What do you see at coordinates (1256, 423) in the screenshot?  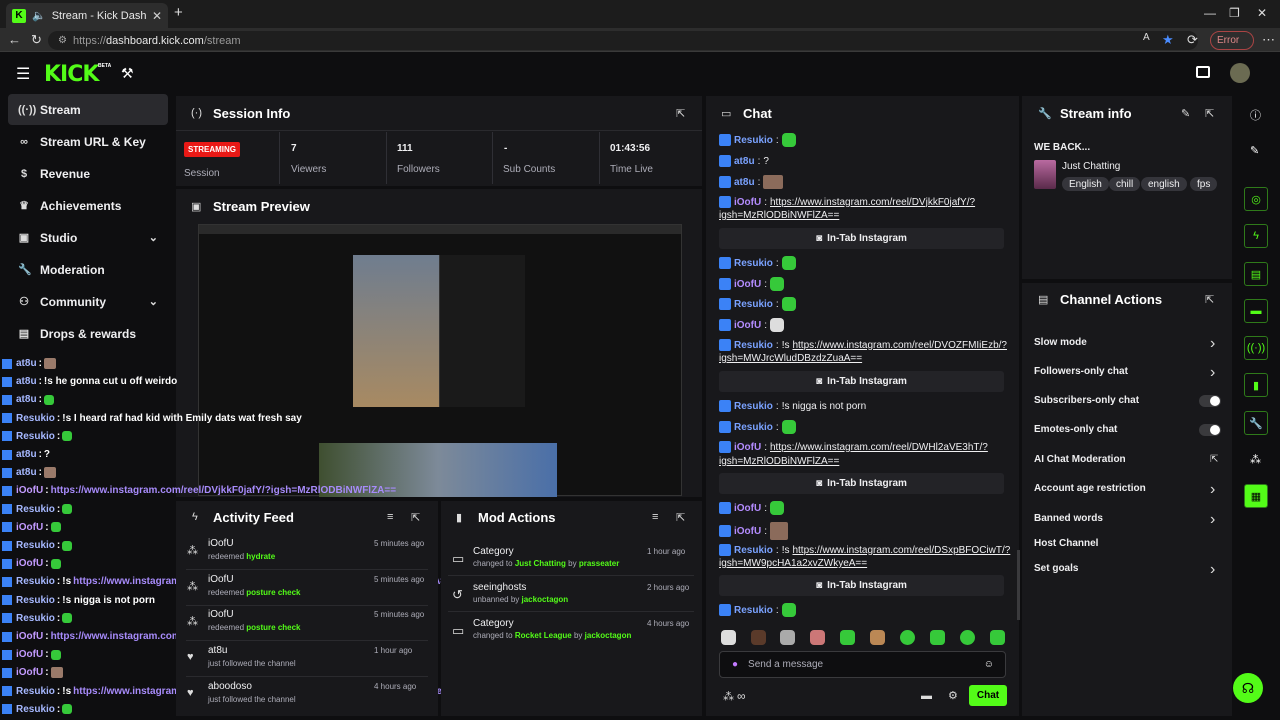 I see `wrench-widget-icon: 🔧` at bounding box center [1256, 423].